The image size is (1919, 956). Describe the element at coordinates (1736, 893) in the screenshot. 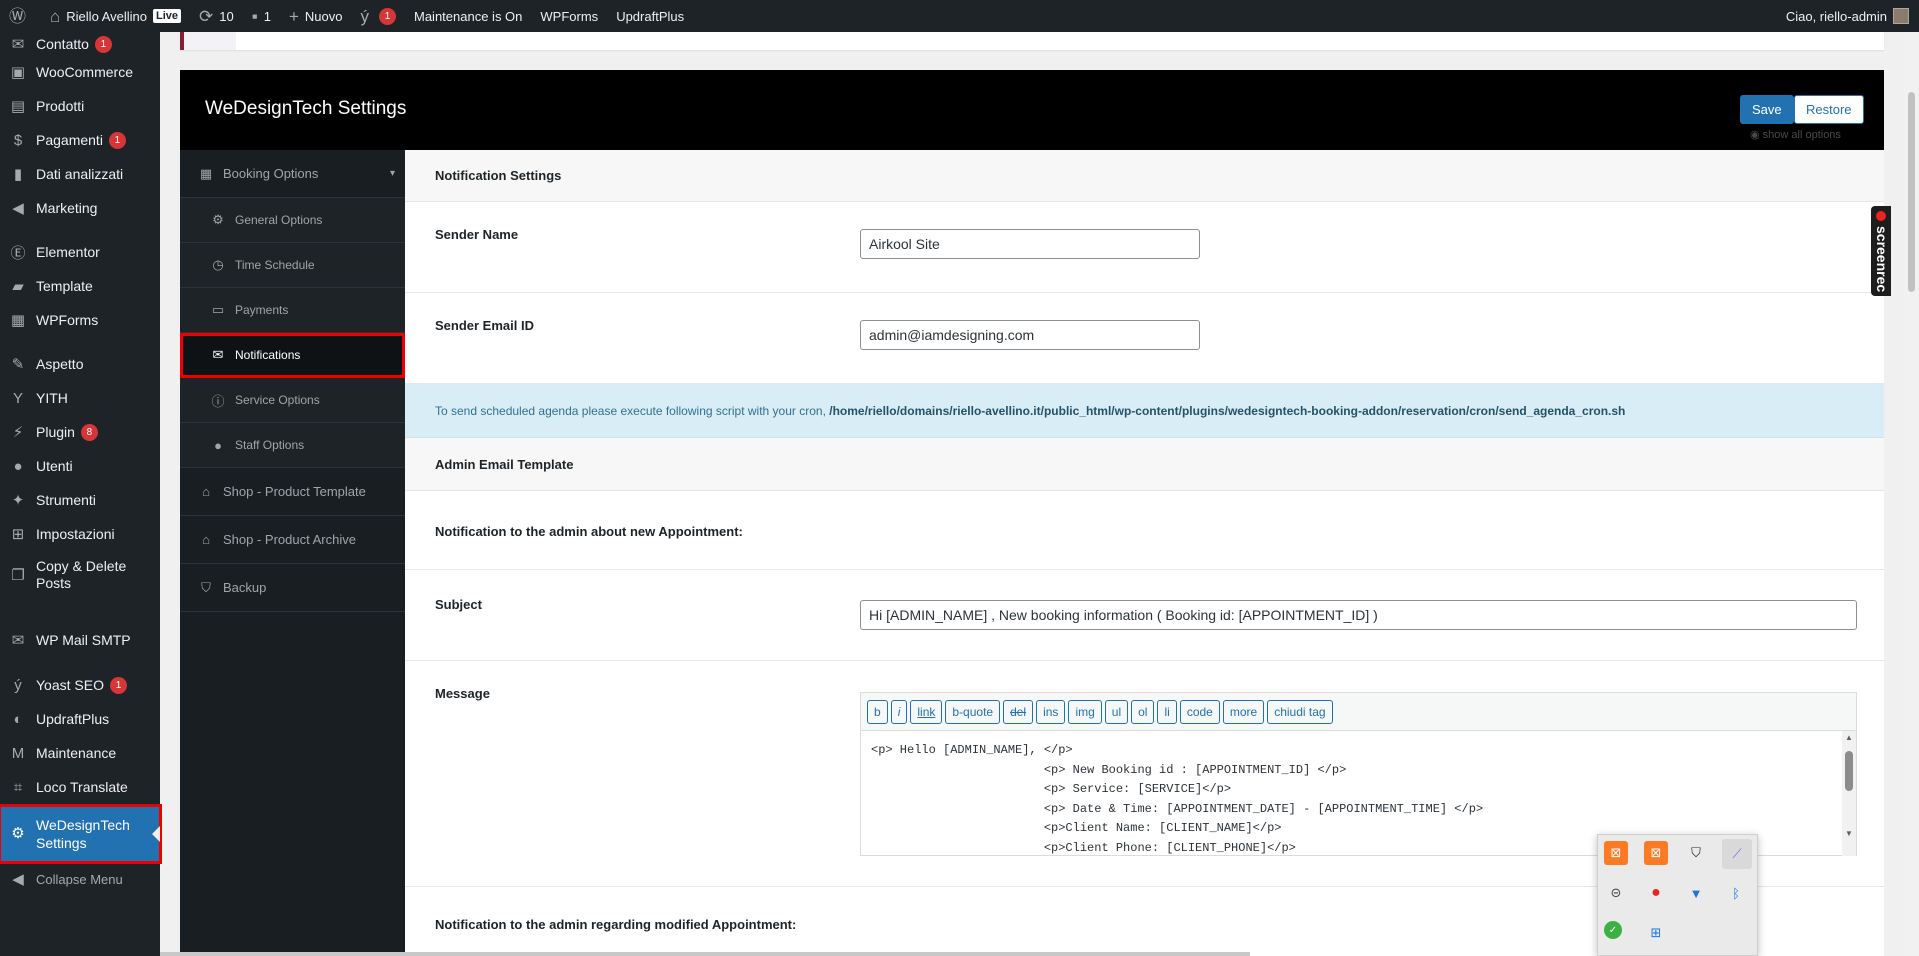

I see `bluetooth-icon: ᛒ` at that location.